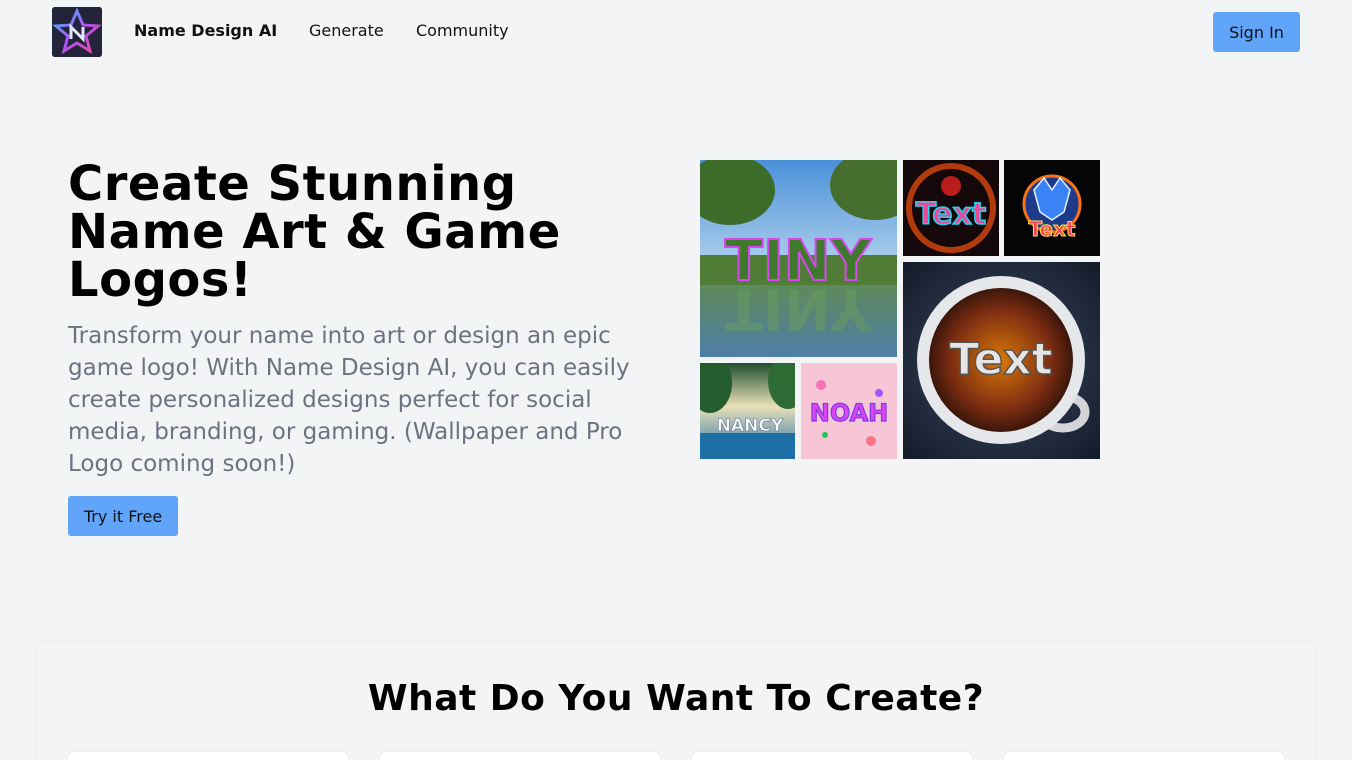 The width and height of the screenshot is (1352, 760). Describe the element at coordinates (750, 426) in the screenshot. I see `nancy-text: NANCY` at that location.